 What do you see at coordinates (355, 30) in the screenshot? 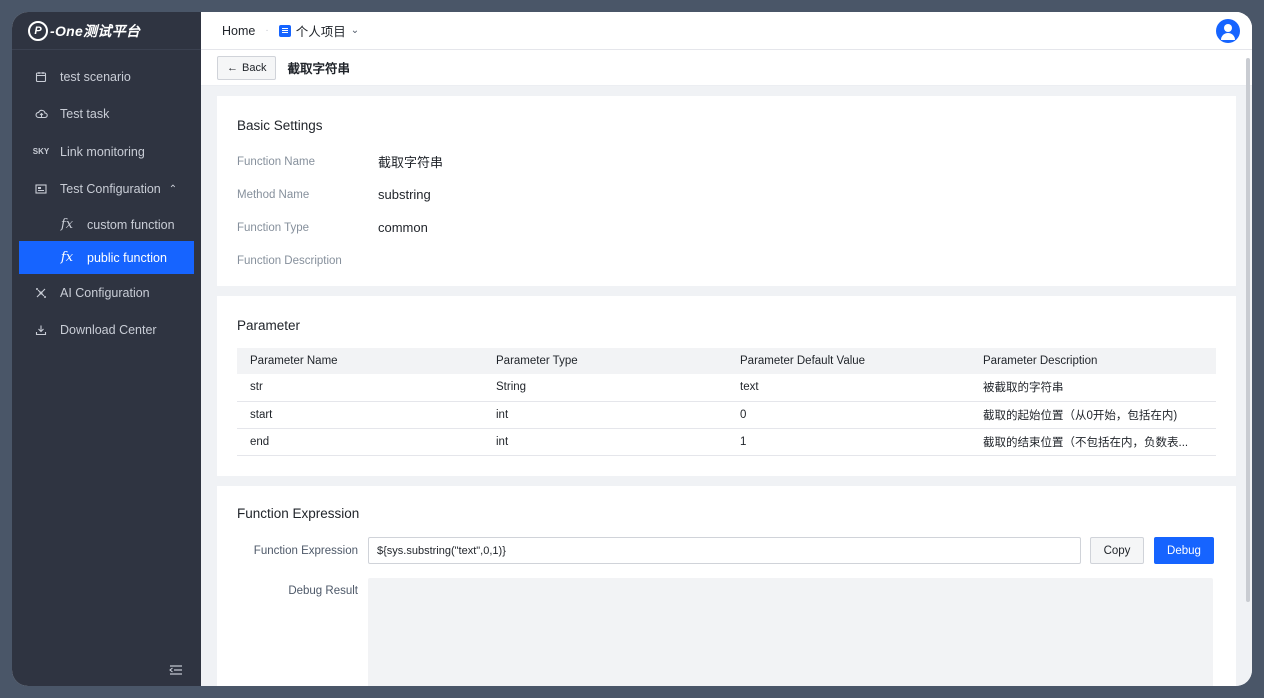
I see `chevron-down-icon: ⌄` at bounding box center [355, 30].